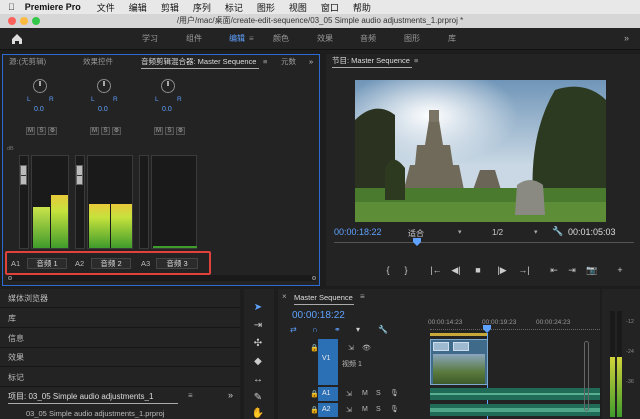 The image size is (640, 419). I want to click on timeline-sequence-tab: Master Sequence, so click(323, 297).